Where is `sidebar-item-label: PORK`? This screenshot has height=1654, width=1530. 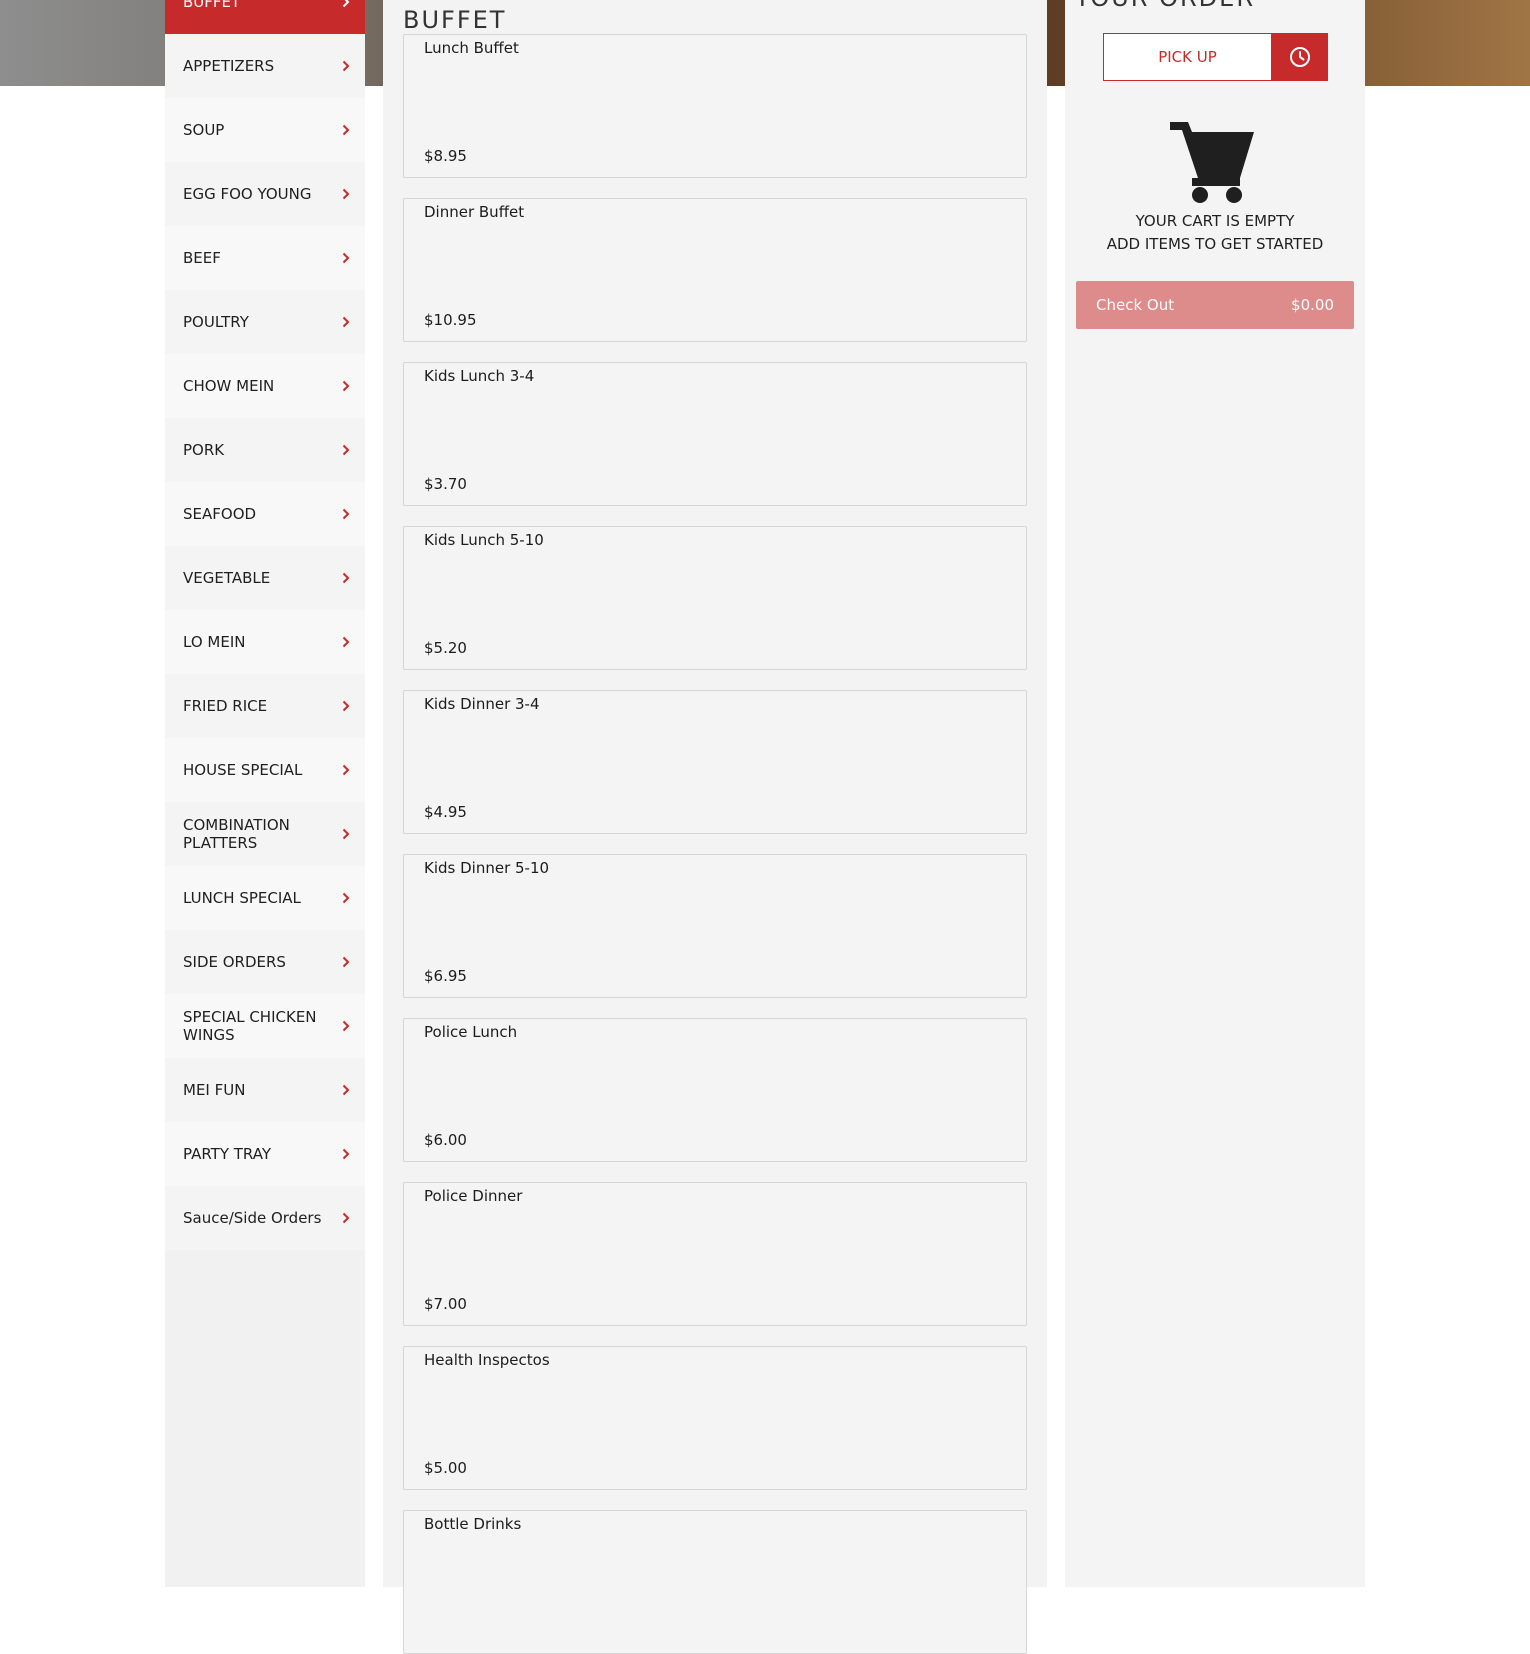
sidebar-item-label: PORK is located at coordinates (204, 450).